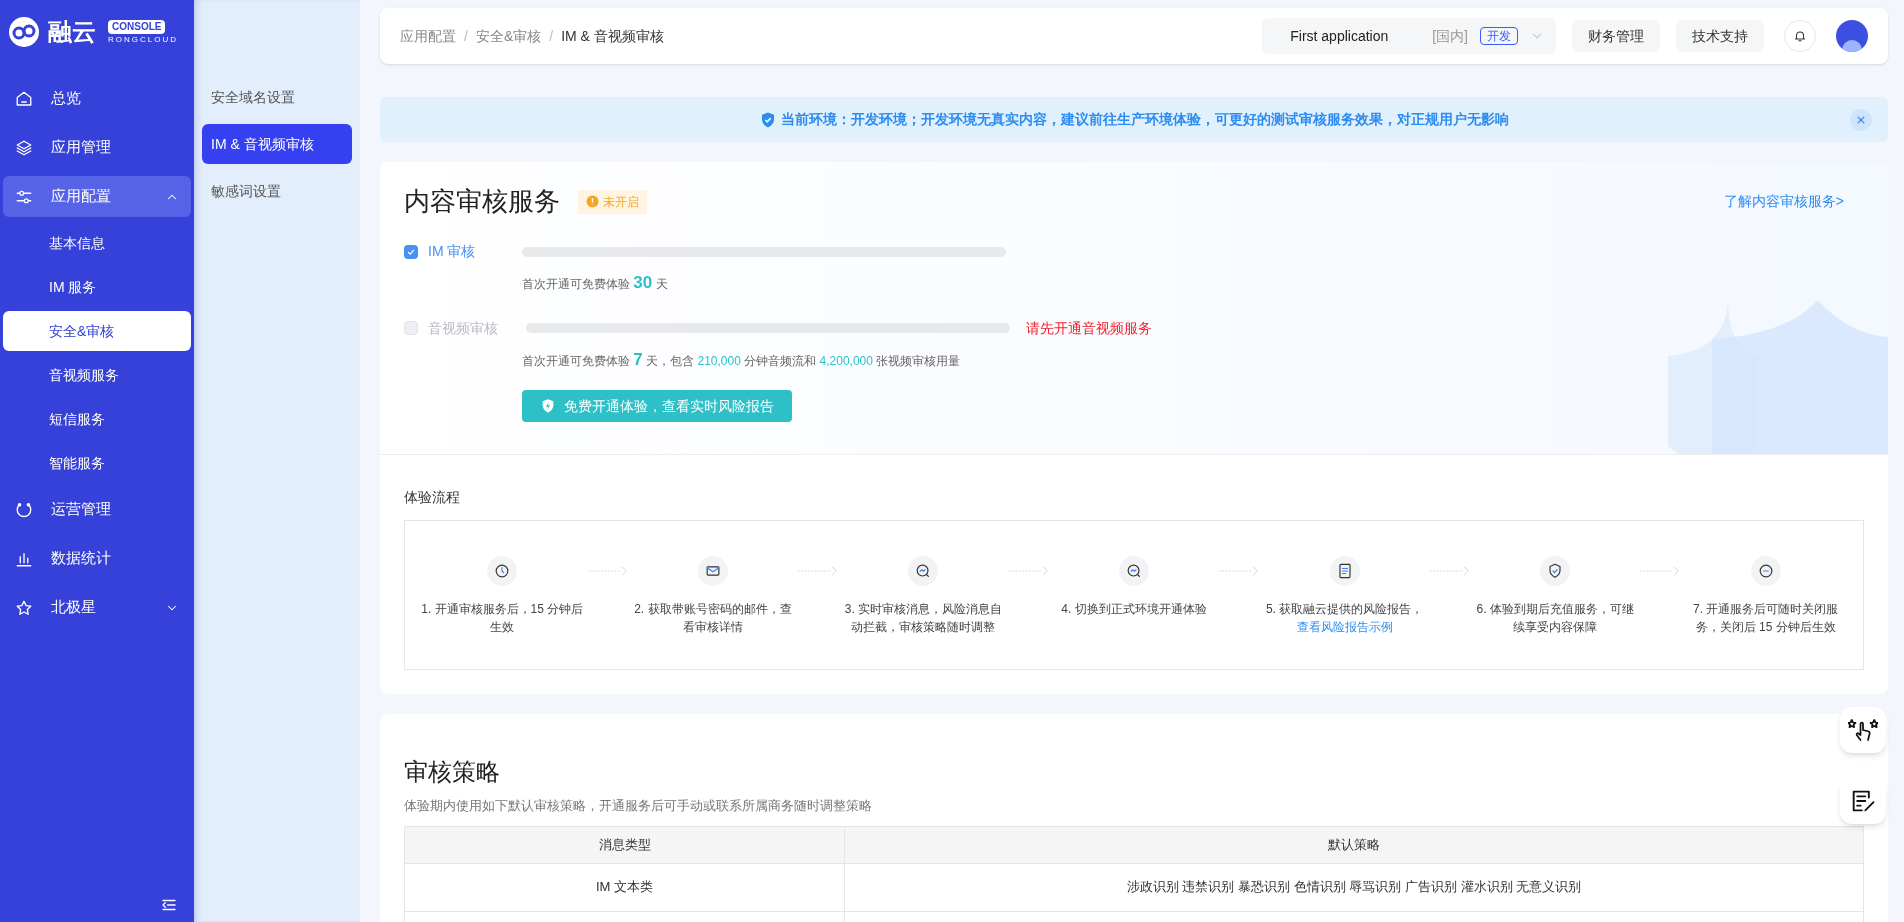 The height and width of the screenshot is (922, 1904). Describe the element at coordinates (1145, 119) in the screenshot. I see `banner-text: 当前环境：开发环境；开发环境无真实内容，建议前往生产环境体验，可更好的测试审核服务效果，对正规用户无影响` at that location.